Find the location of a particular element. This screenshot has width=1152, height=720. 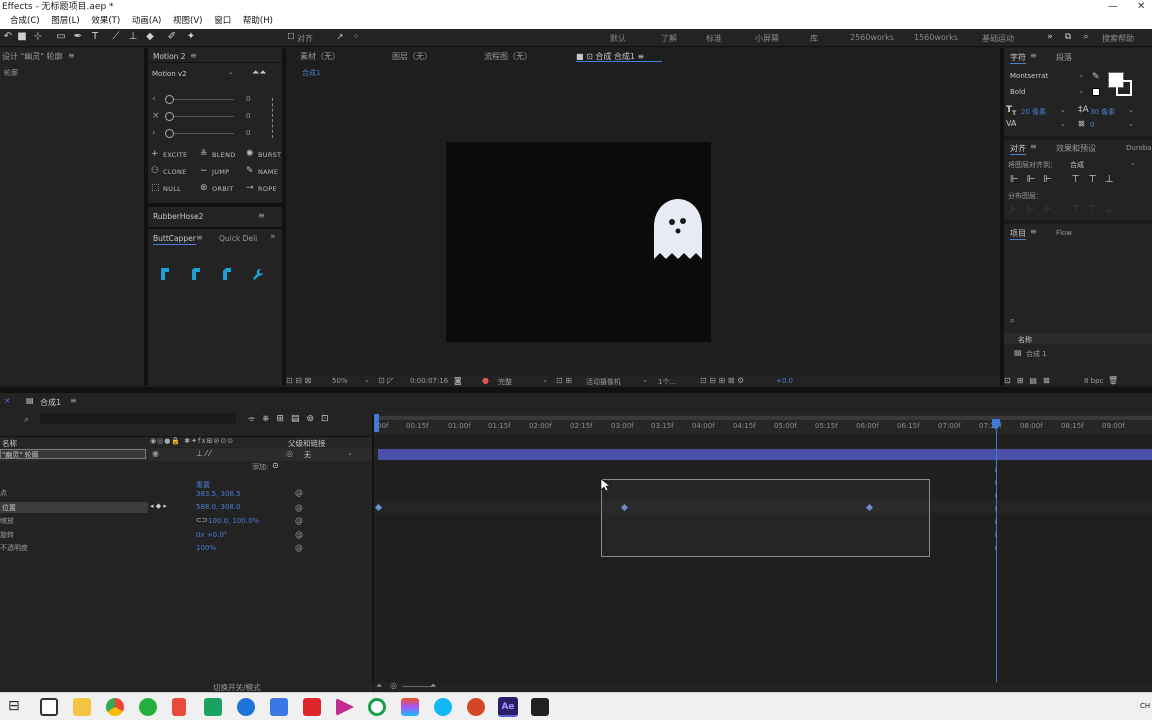

mountain-graph-icon: ⏶⏶ is located at coordinates (259, 73).